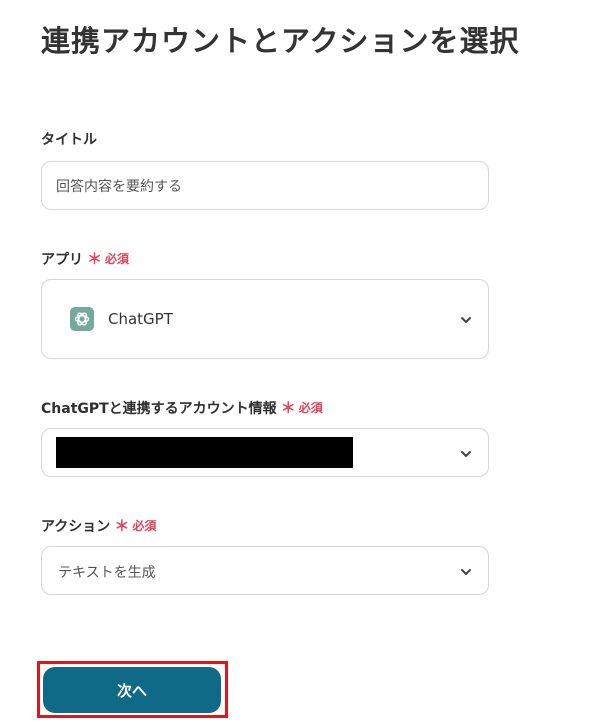 The image size is (597, 725). What do you see at coordinates (76, 526) in the screenshot?
I see `action-label-text: アクション` at bounding box center [76, 526].